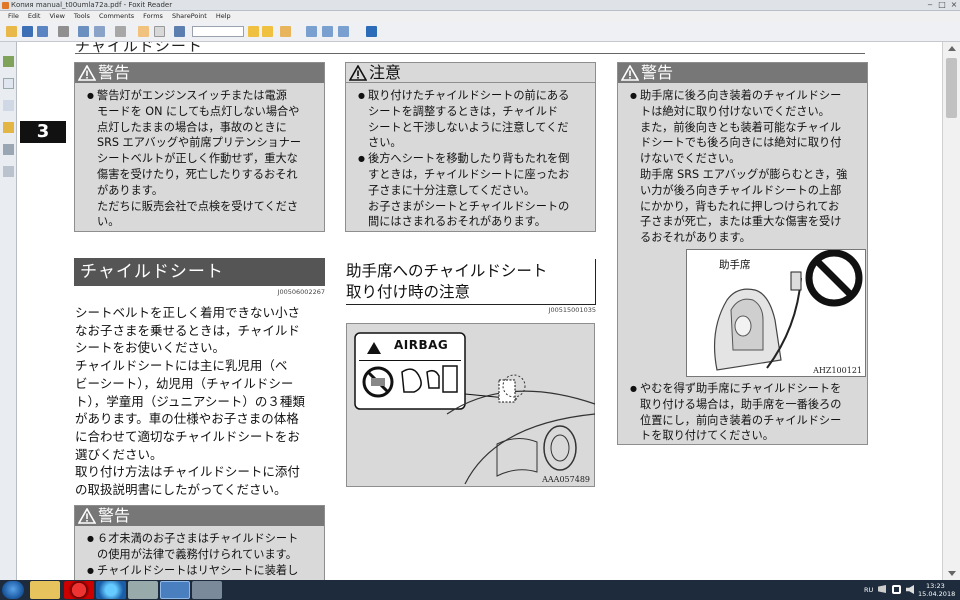  I want to click on scroll-thumb, so click(951, 88).